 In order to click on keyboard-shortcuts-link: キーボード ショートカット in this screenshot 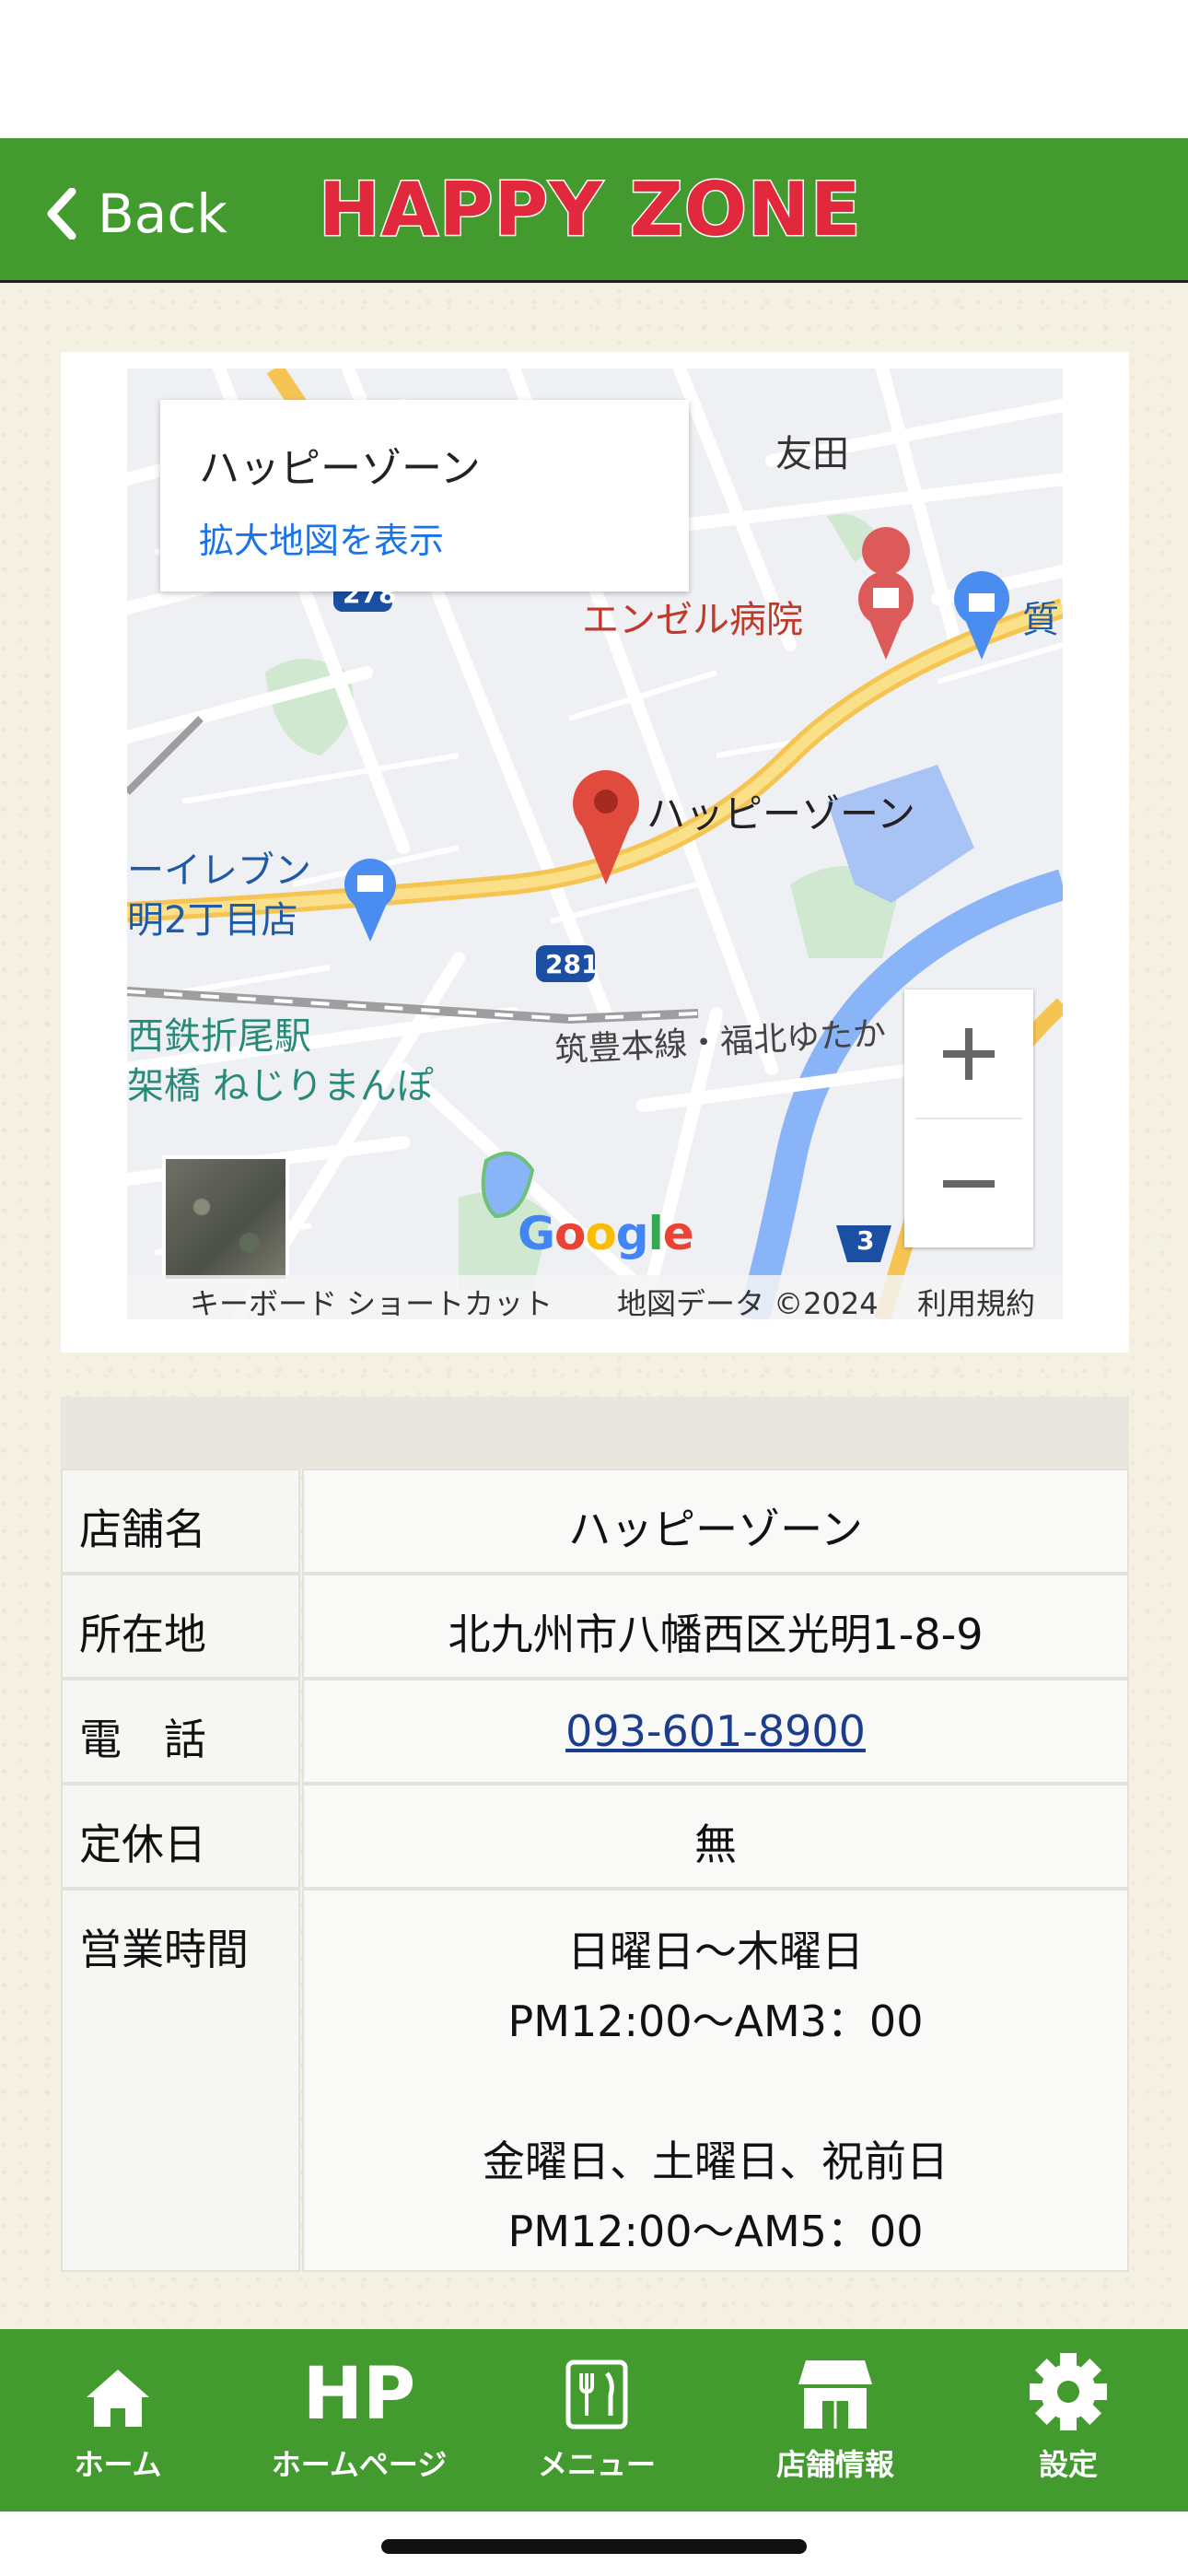, I will do `click(371, 1300)`.